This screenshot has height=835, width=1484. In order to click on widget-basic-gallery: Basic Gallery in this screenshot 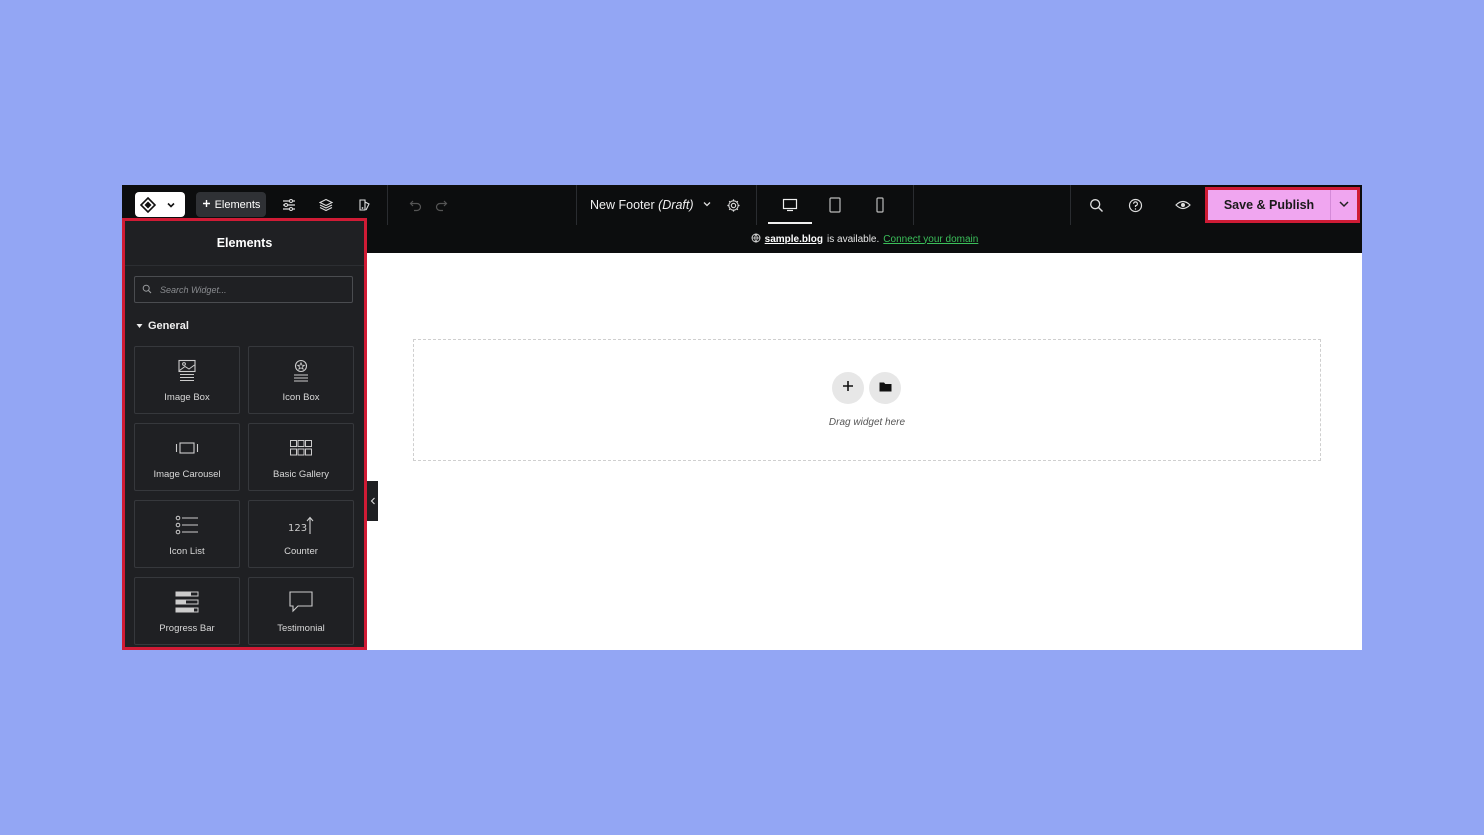, I will do `click(301, 457)`.